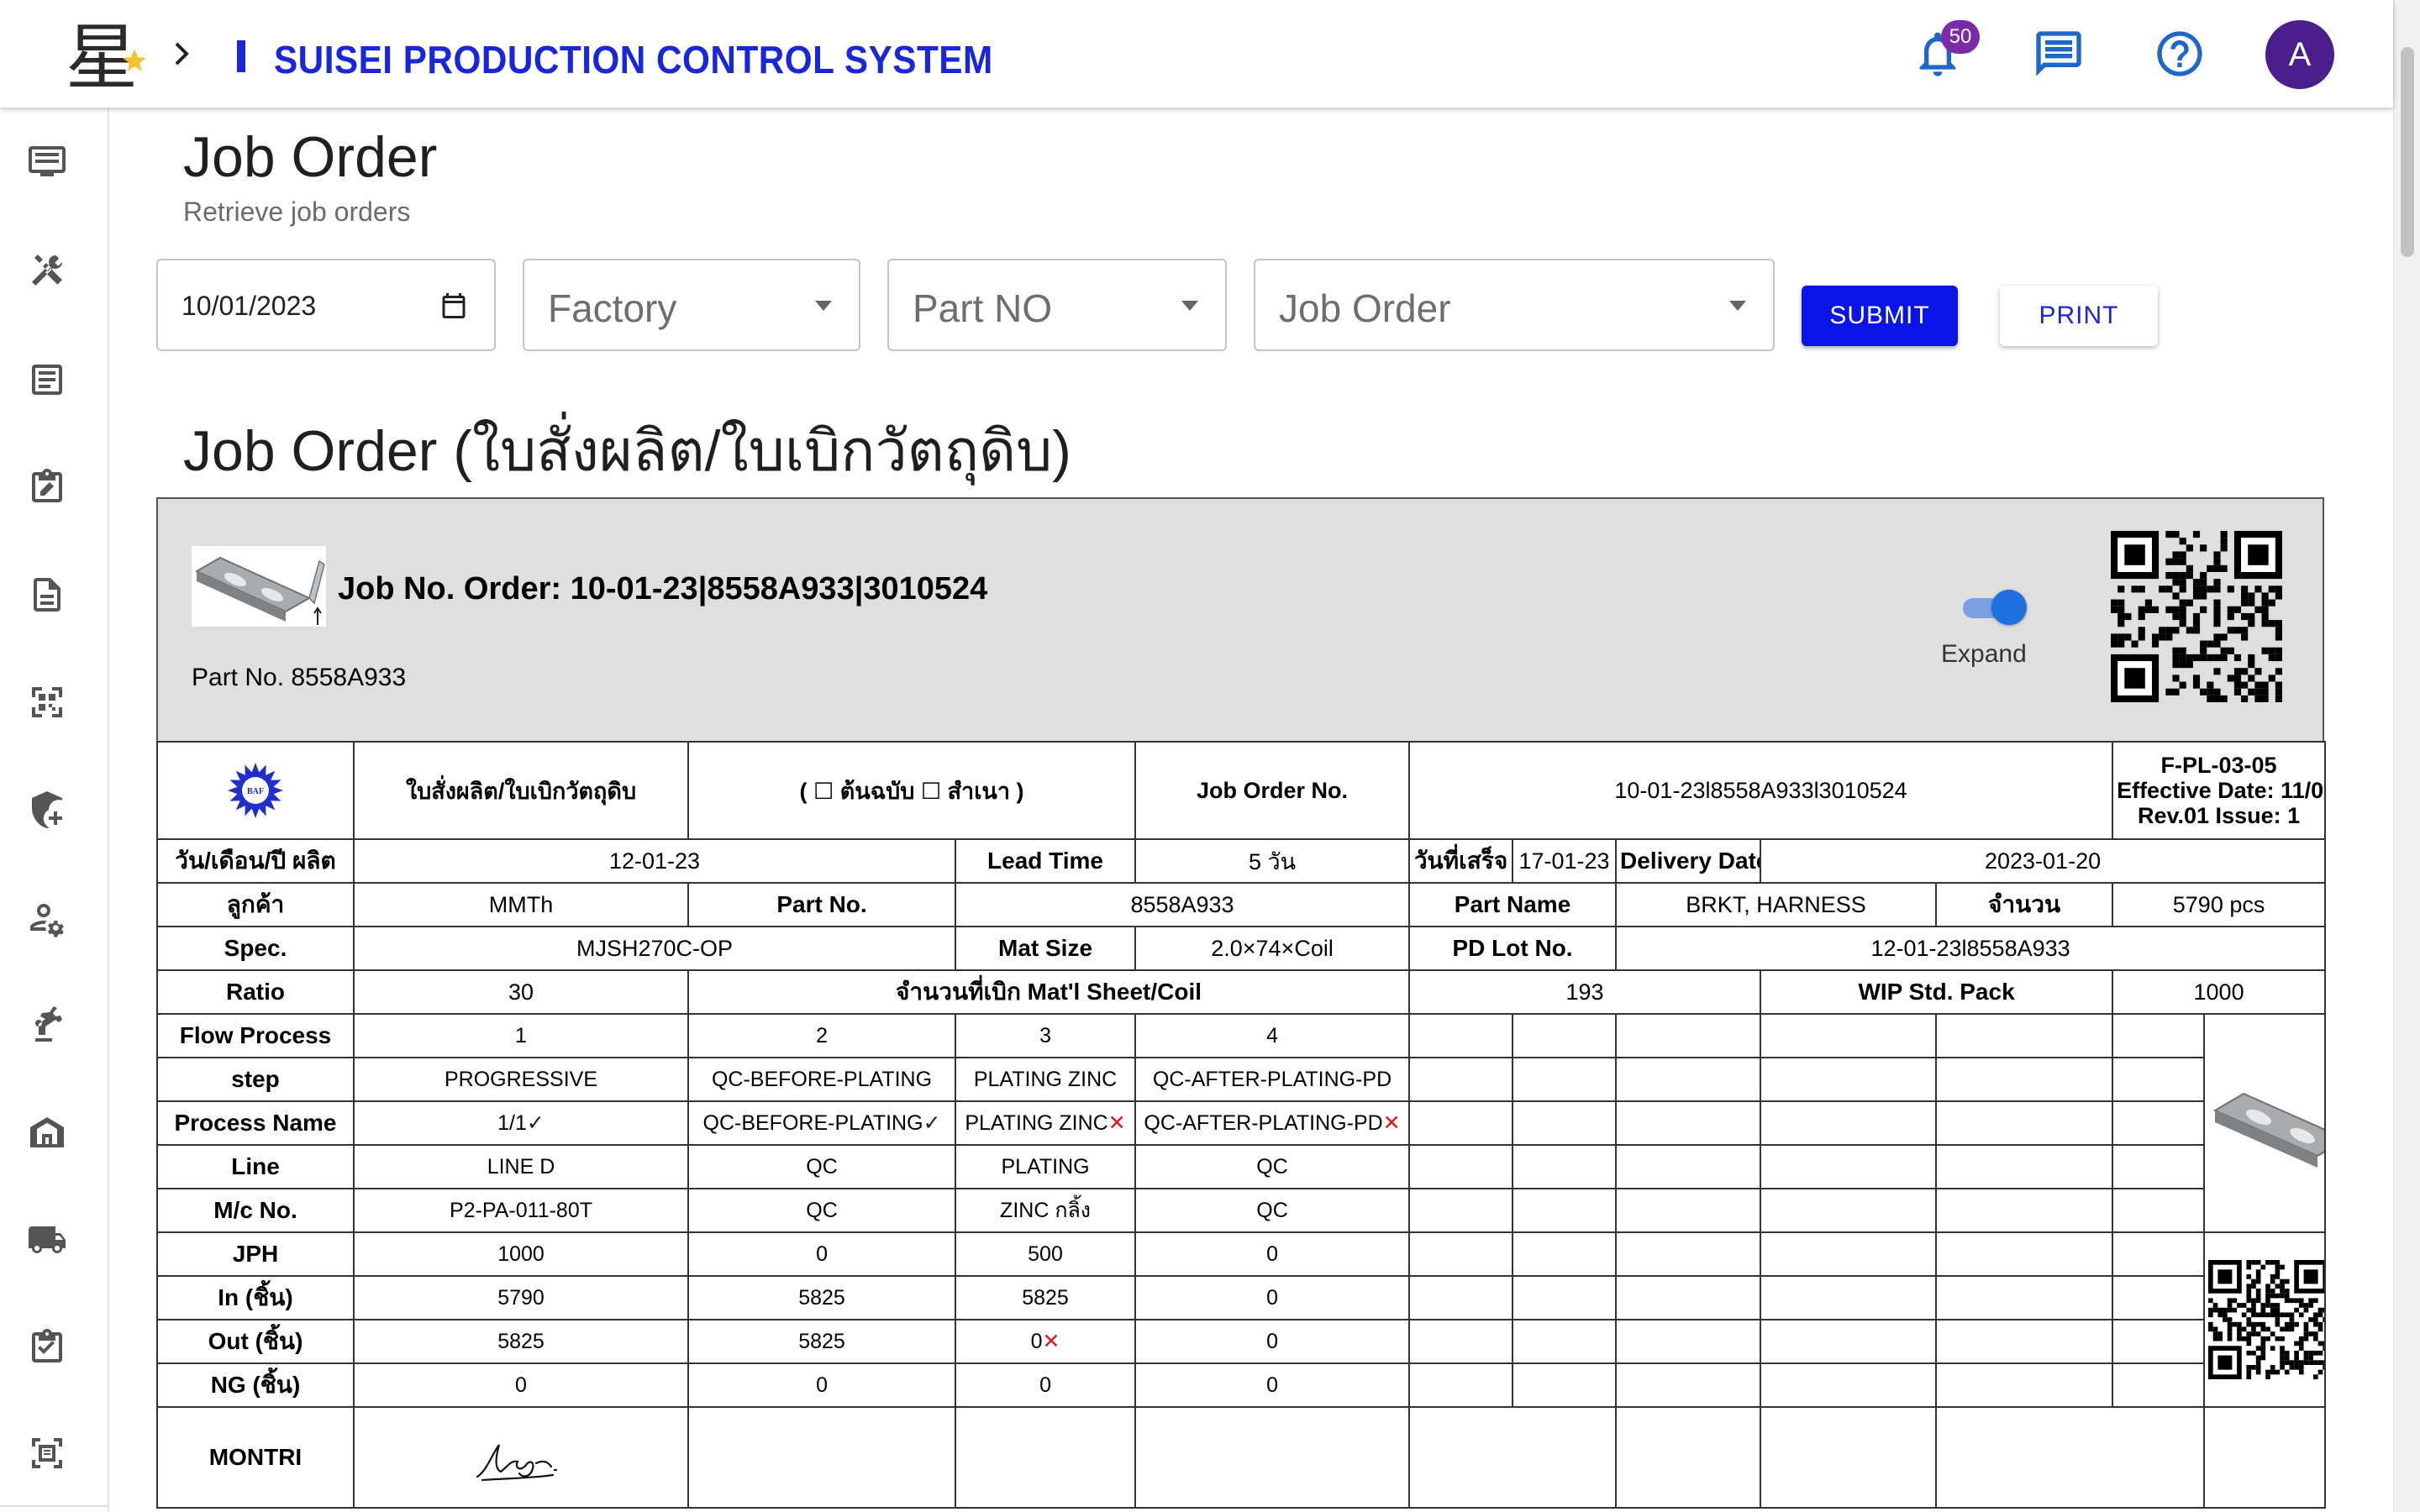 The height and width of the screenshot is (1512, 2420). What do you see at coordinates (255, 1457) in the screenshot?
I see `signer-name: MONTRI` at bounding box center [255, 1457].